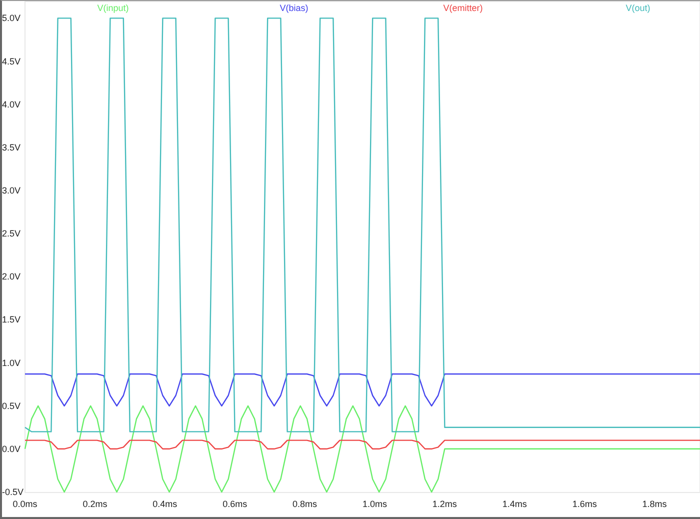 This screenshot has width=700, height=519. I want to click on legend-label: V(emitter), so click(463, 8).